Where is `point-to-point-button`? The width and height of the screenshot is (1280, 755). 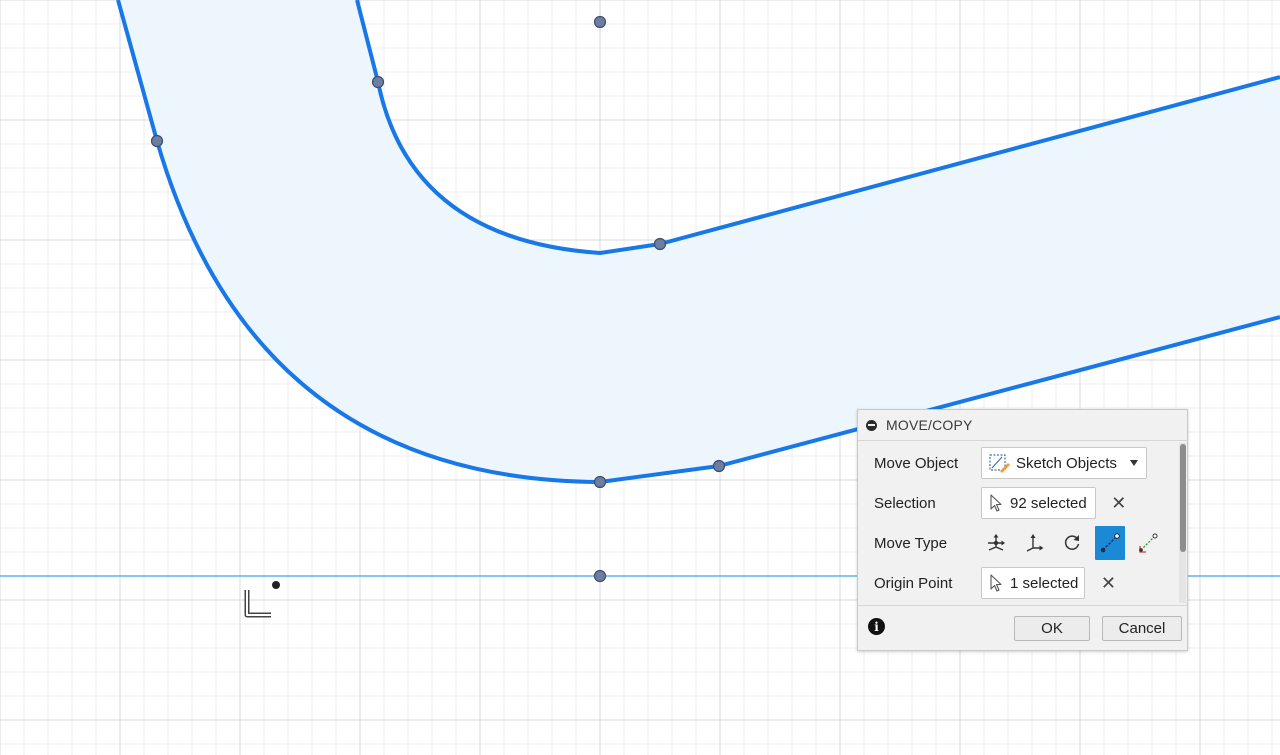 point-to-point-button is located at coordinates (1110, 543).